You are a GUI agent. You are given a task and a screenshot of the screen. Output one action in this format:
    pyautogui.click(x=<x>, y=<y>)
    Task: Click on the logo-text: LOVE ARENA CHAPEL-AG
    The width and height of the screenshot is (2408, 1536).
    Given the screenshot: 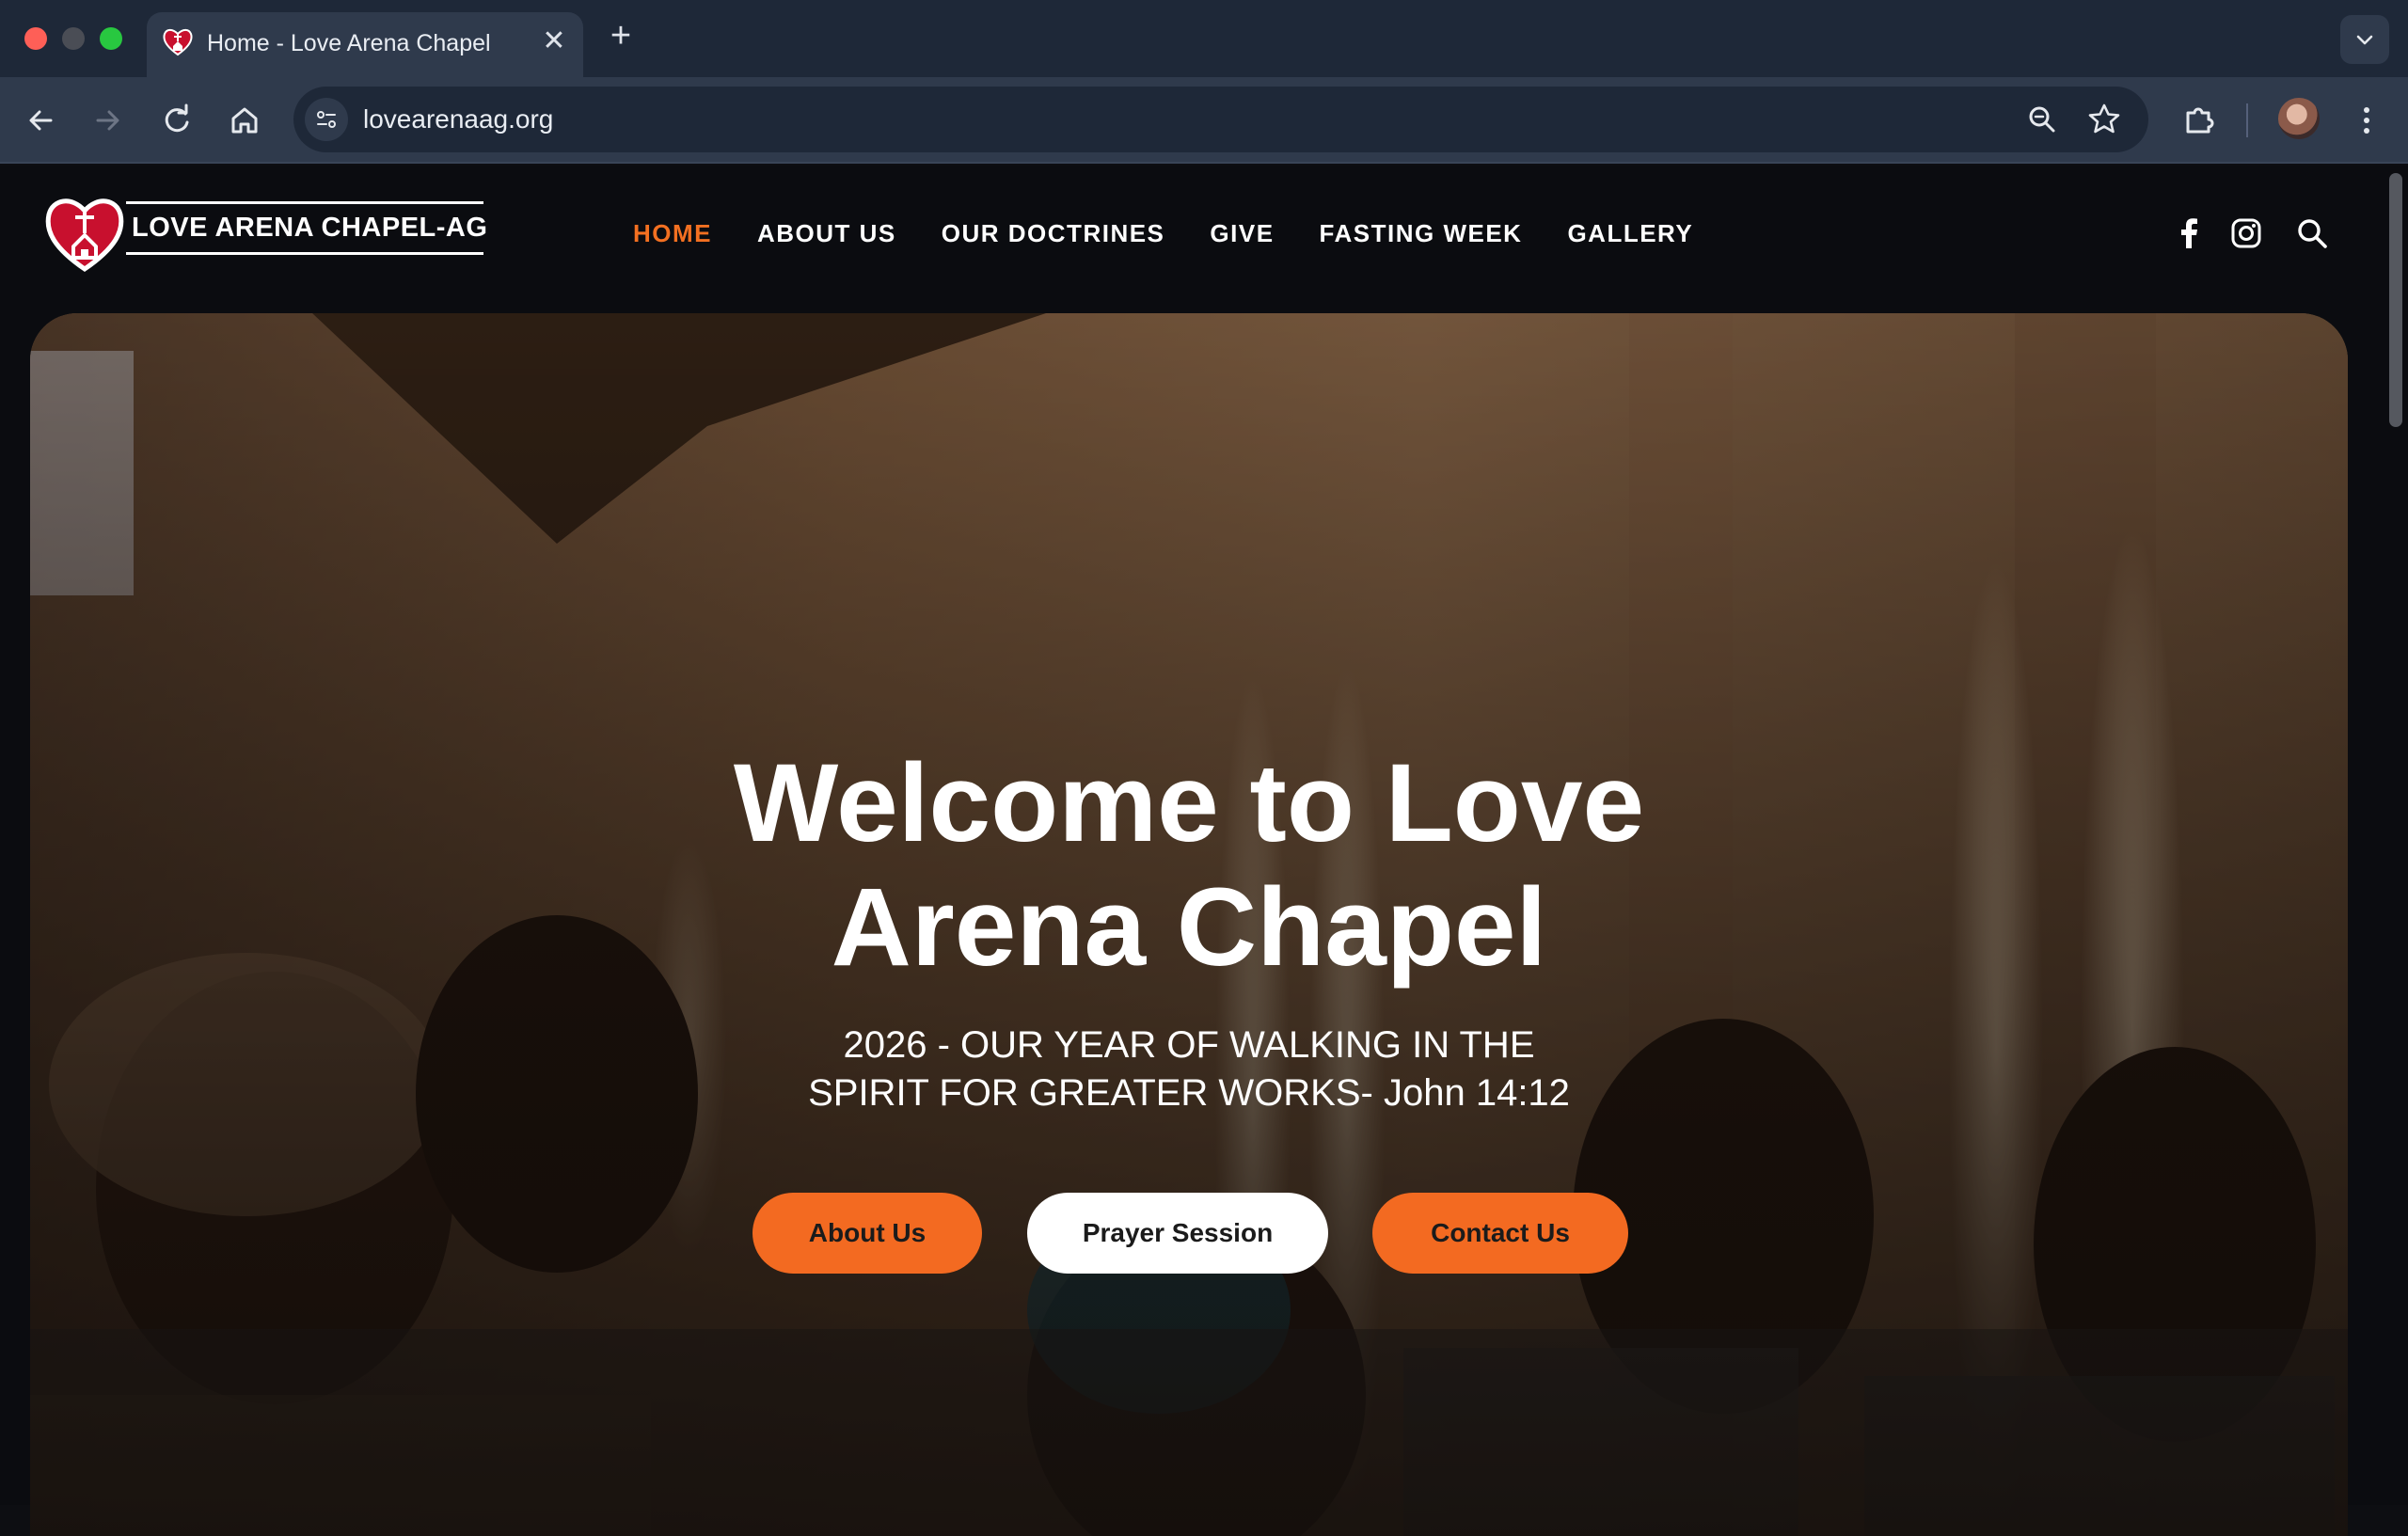 What is the action you would take?
    pyautogui.click(x=310, y=228)
    